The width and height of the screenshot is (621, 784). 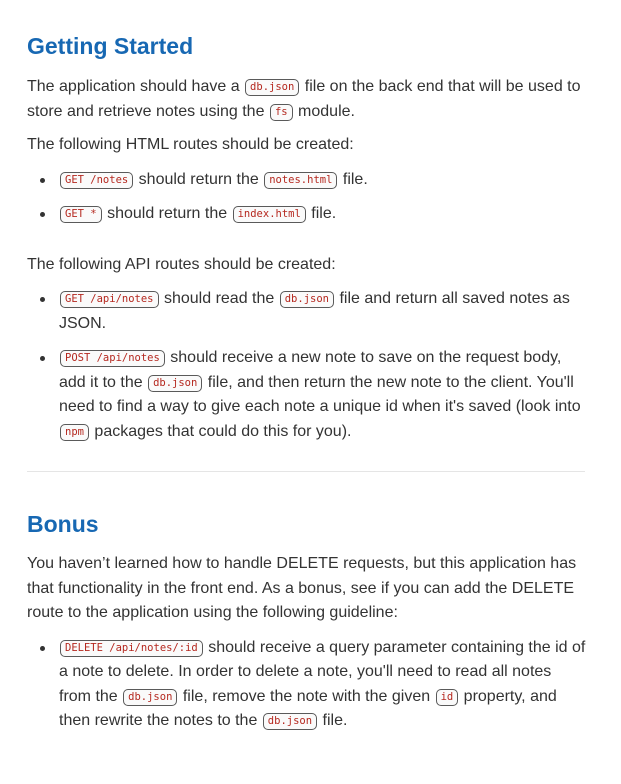 What do you see at coordinates (131, 648) in the screenshot?
I see `inline-code: DELETE /api/notes/:id` at bounding box center [131, 648].